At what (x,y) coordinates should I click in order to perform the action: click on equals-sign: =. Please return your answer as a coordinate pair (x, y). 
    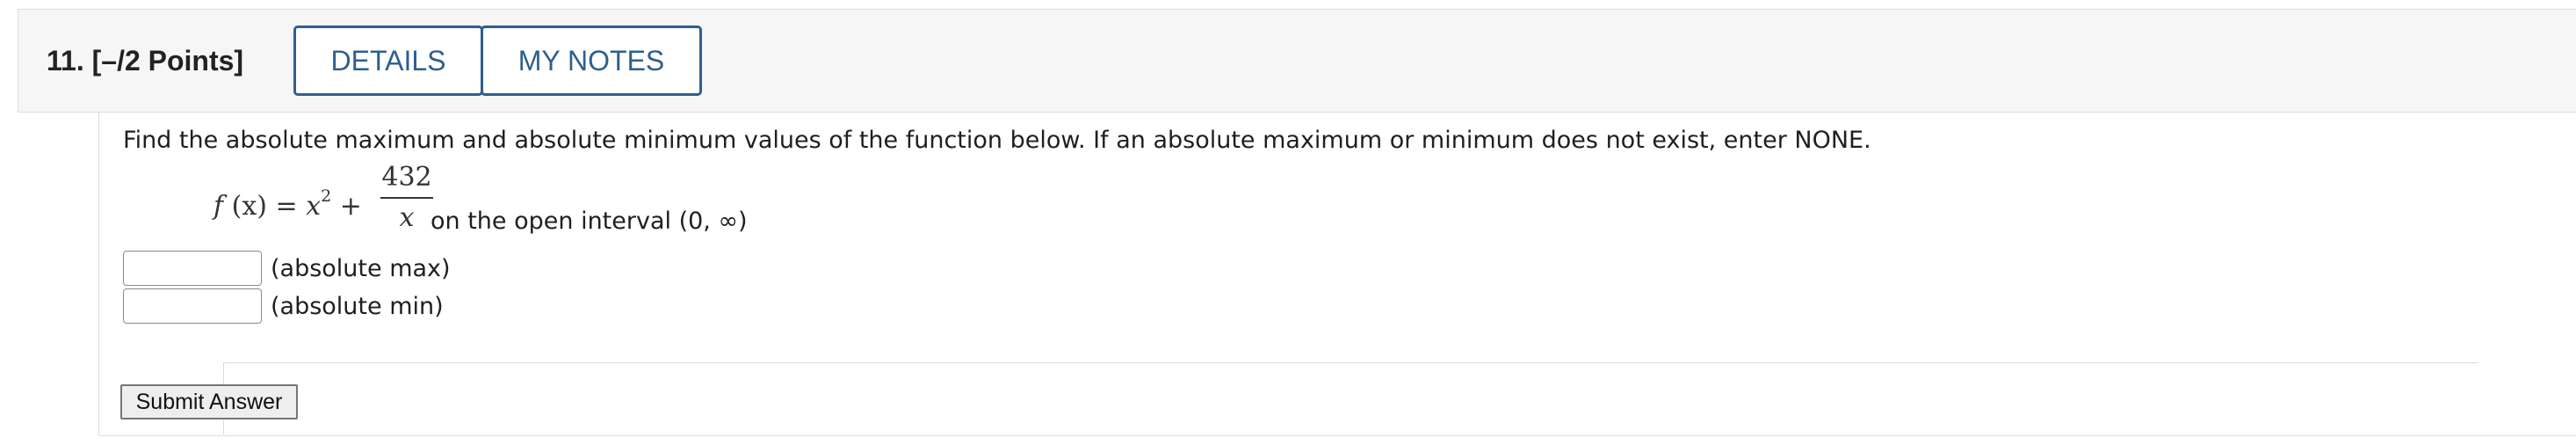
    Looking at the image, I should click on (286, 206).